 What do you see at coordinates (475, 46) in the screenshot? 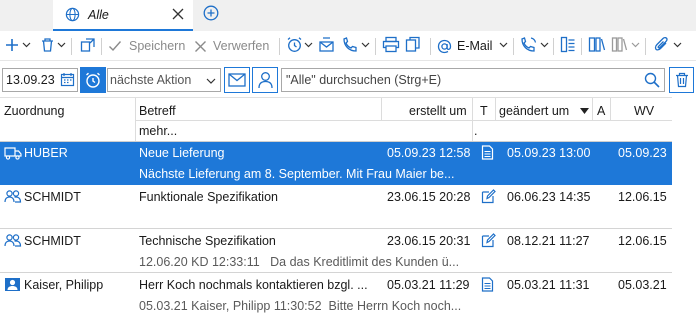
I see `email-label: E-Mail` at bounding box center [475, 46].